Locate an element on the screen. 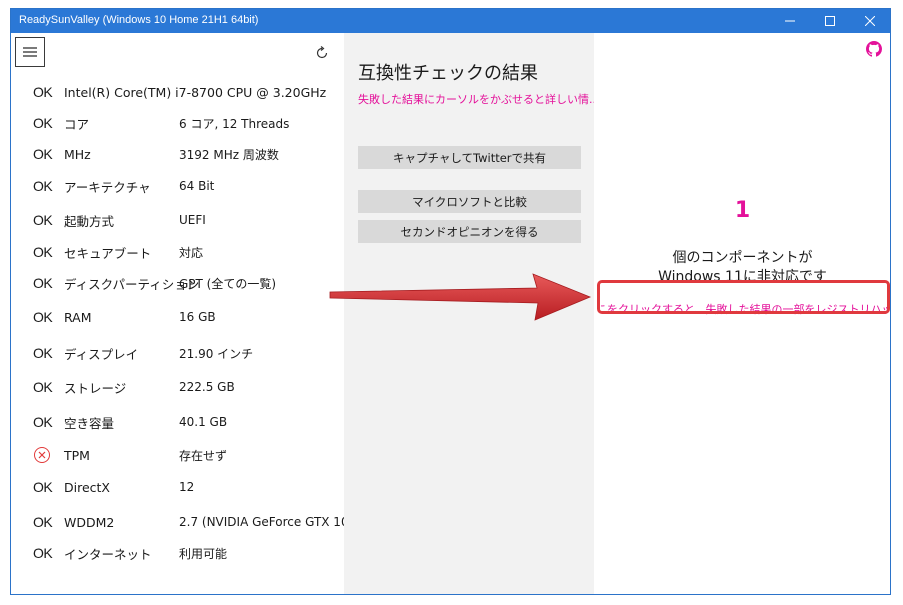 This screenshot has height=605, width=903. x-icon is located at coordinates (42, 455).